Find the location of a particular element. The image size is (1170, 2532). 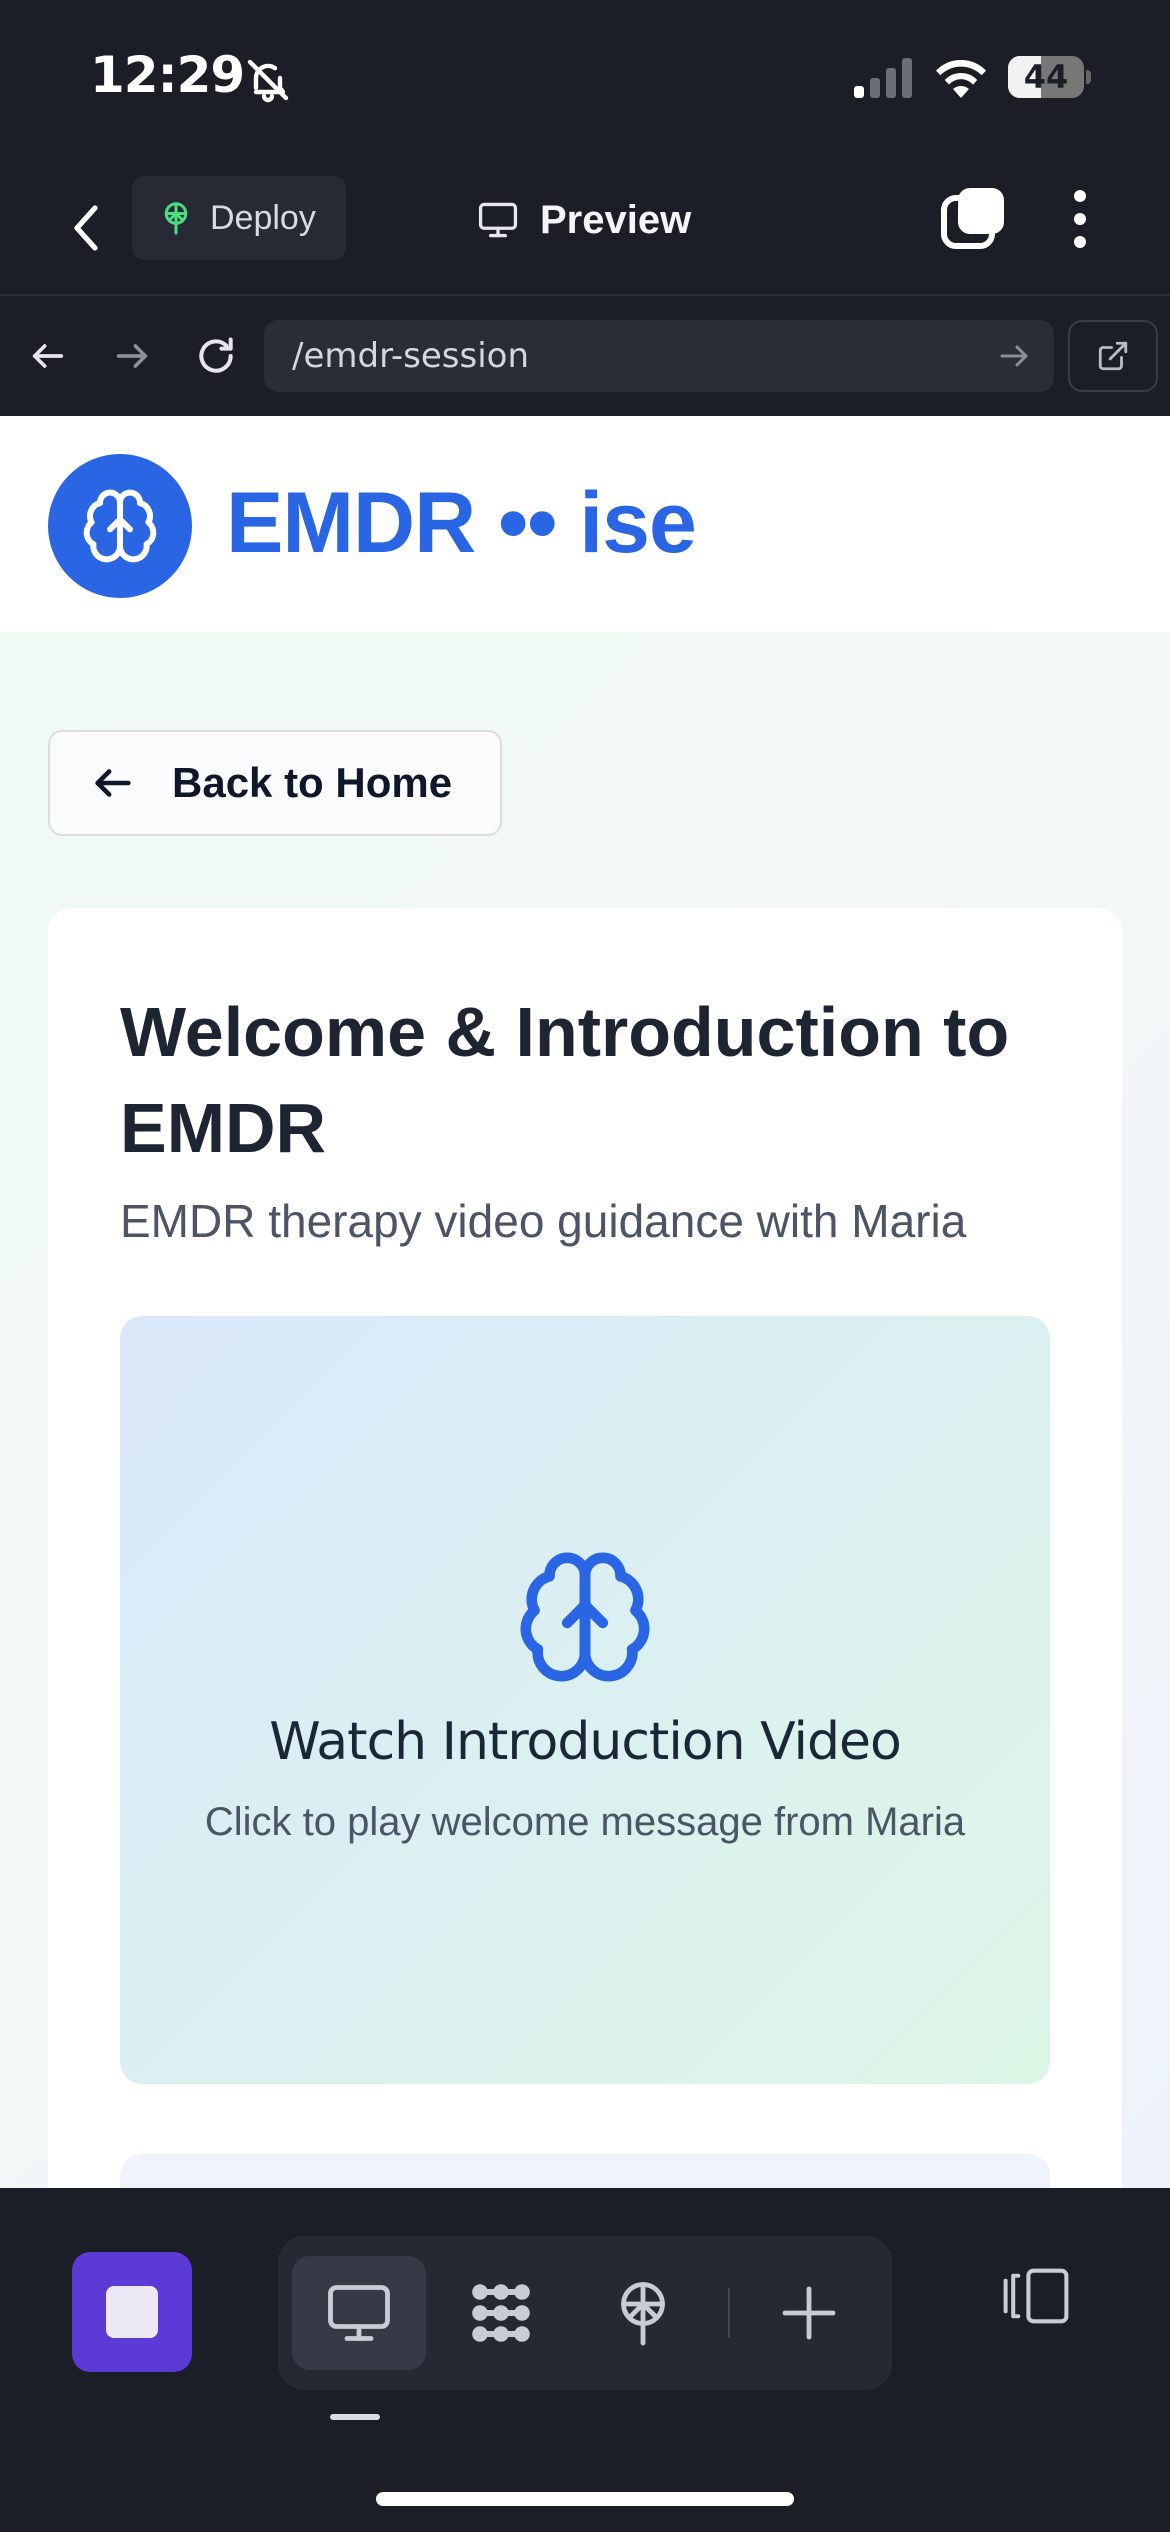

reload-icon is located at coordinates (216, 355).